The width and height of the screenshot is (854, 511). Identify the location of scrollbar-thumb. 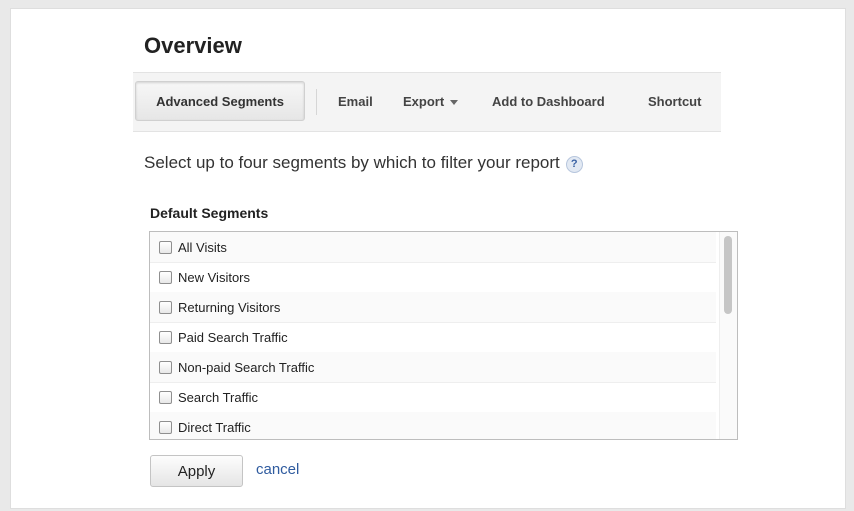
(728, 275).